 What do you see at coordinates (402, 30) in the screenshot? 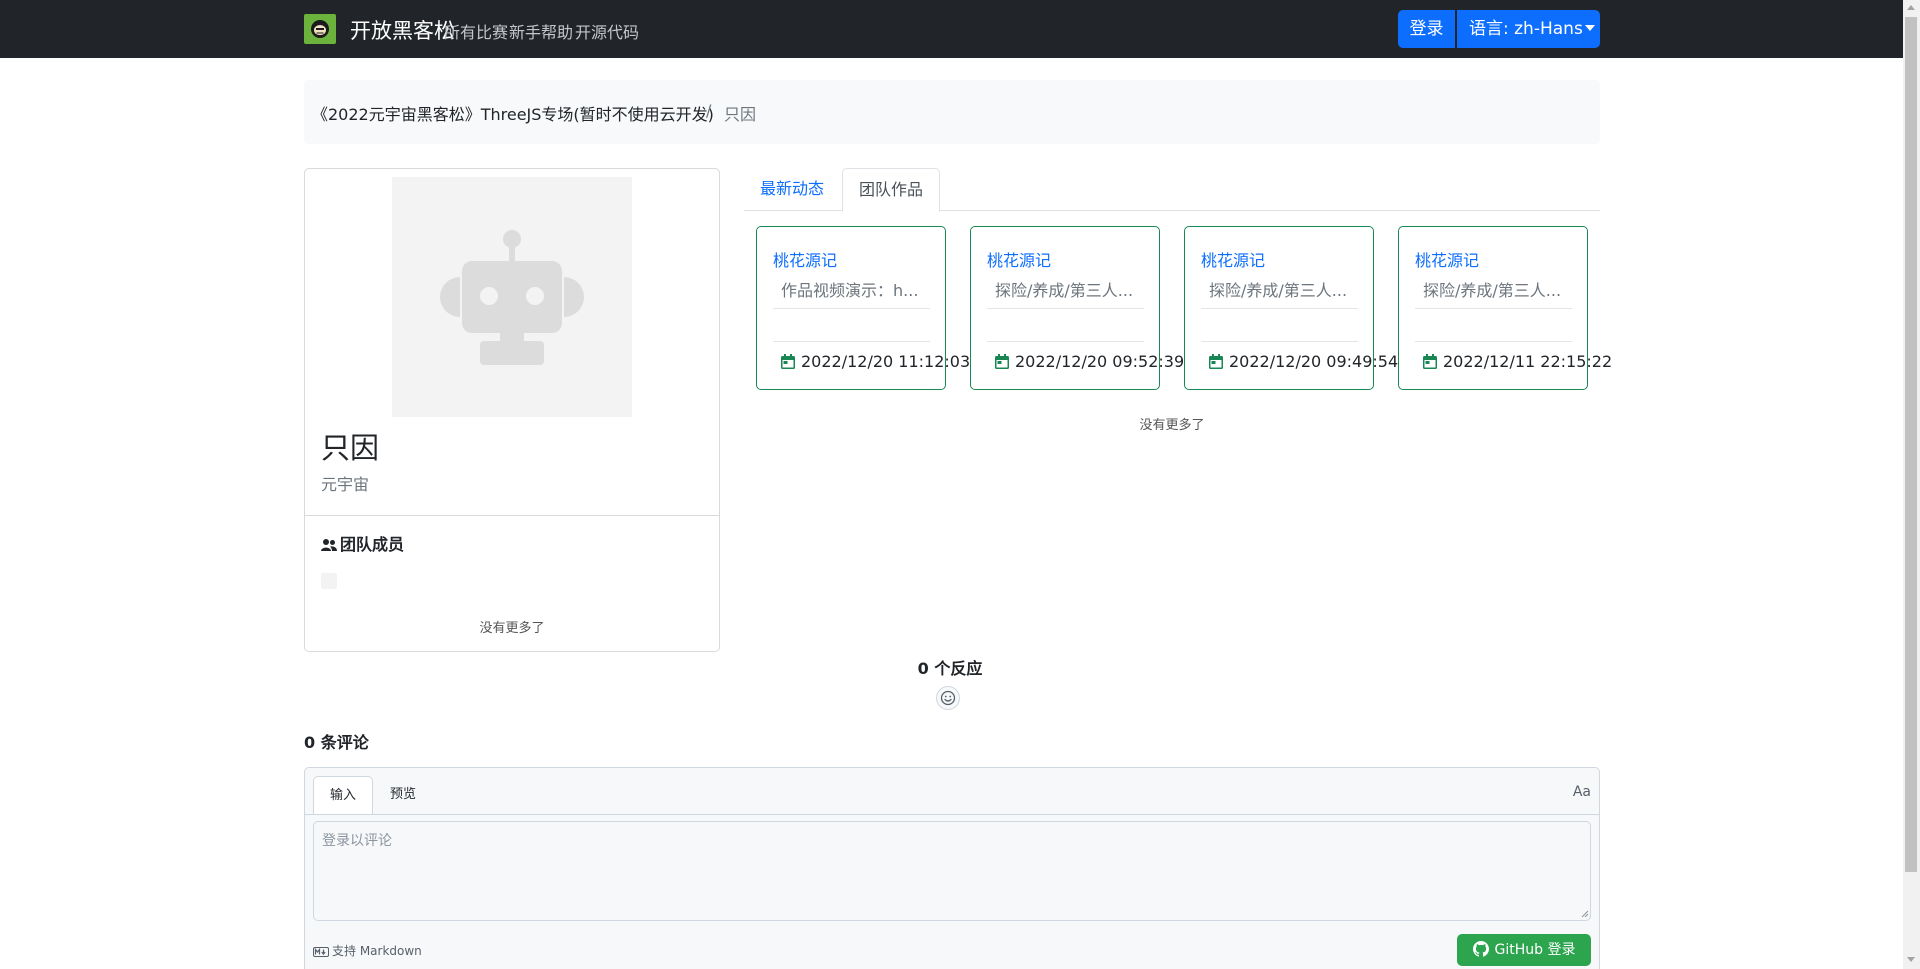
I see `brand-name: 开放黑客松` at bounding box center [402, 30].